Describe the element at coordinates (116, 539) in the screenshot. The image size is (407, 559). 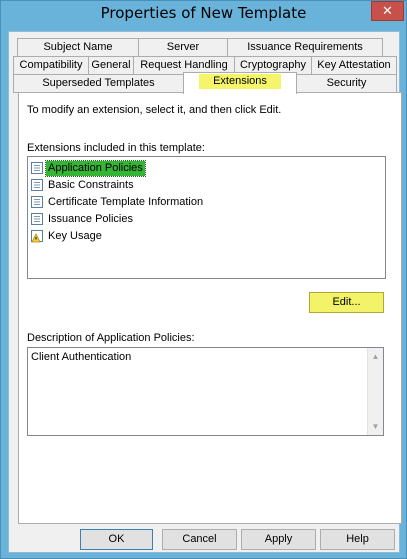
I see `ok-button: OK` at that location.